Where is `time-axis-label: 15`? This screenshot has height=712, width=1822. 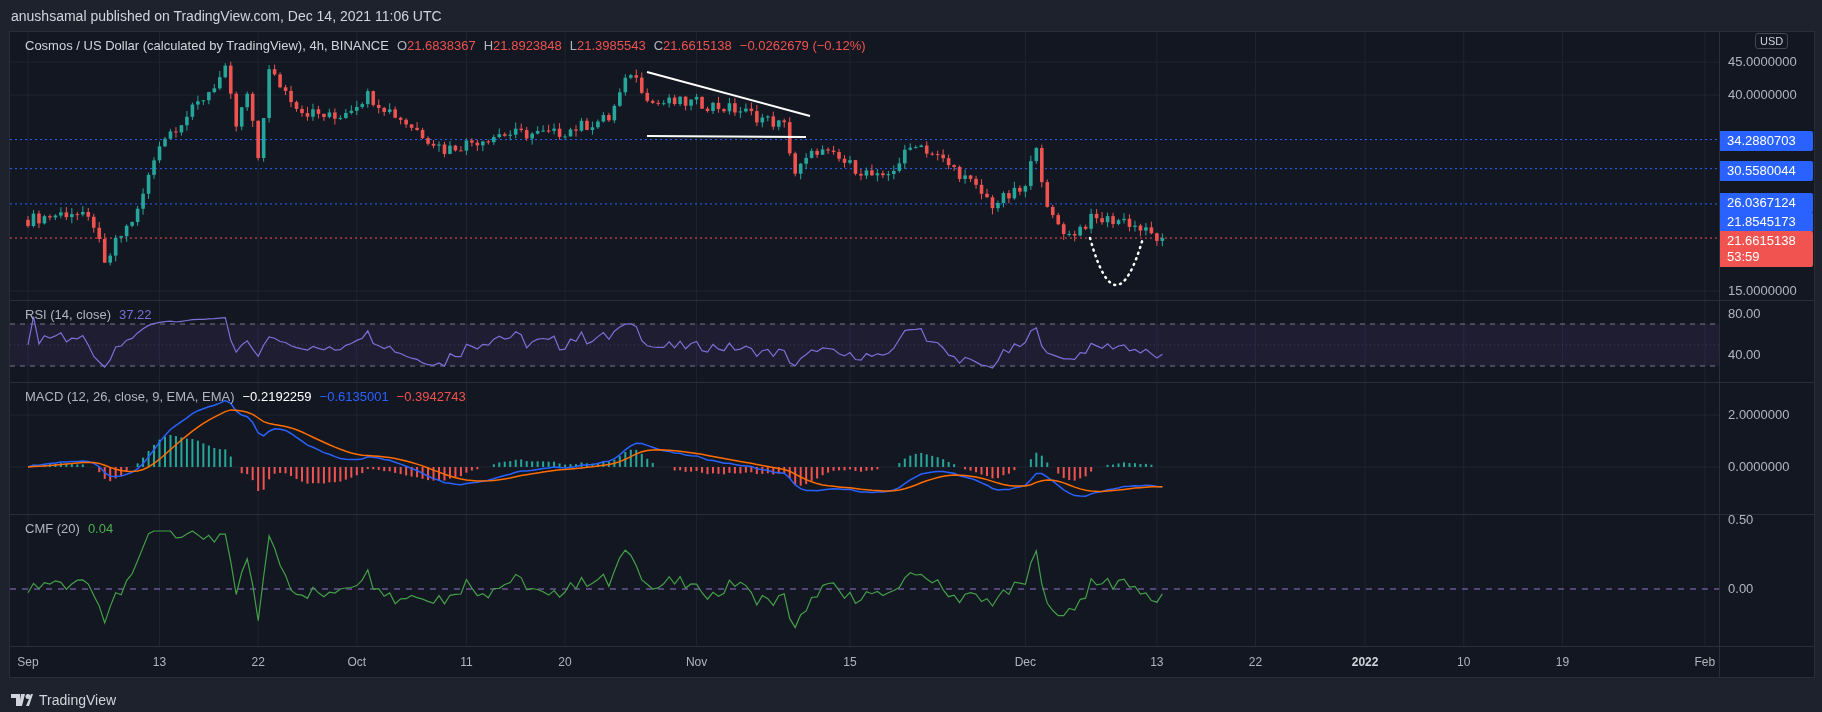
time-axis-label: 15 is located at coordinates (850, 662).